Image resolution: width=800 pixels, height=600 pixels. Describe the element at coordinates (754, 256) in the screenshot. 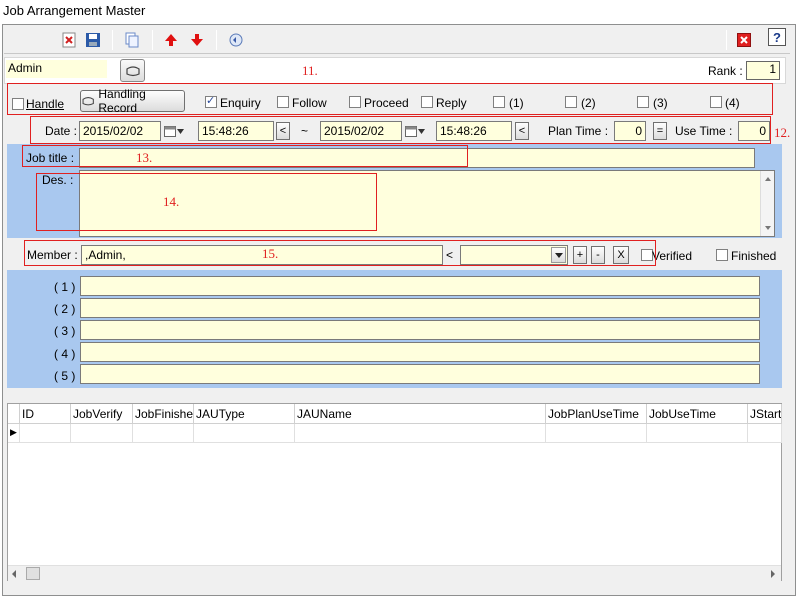

I see `finished-label: Finished` at that location.